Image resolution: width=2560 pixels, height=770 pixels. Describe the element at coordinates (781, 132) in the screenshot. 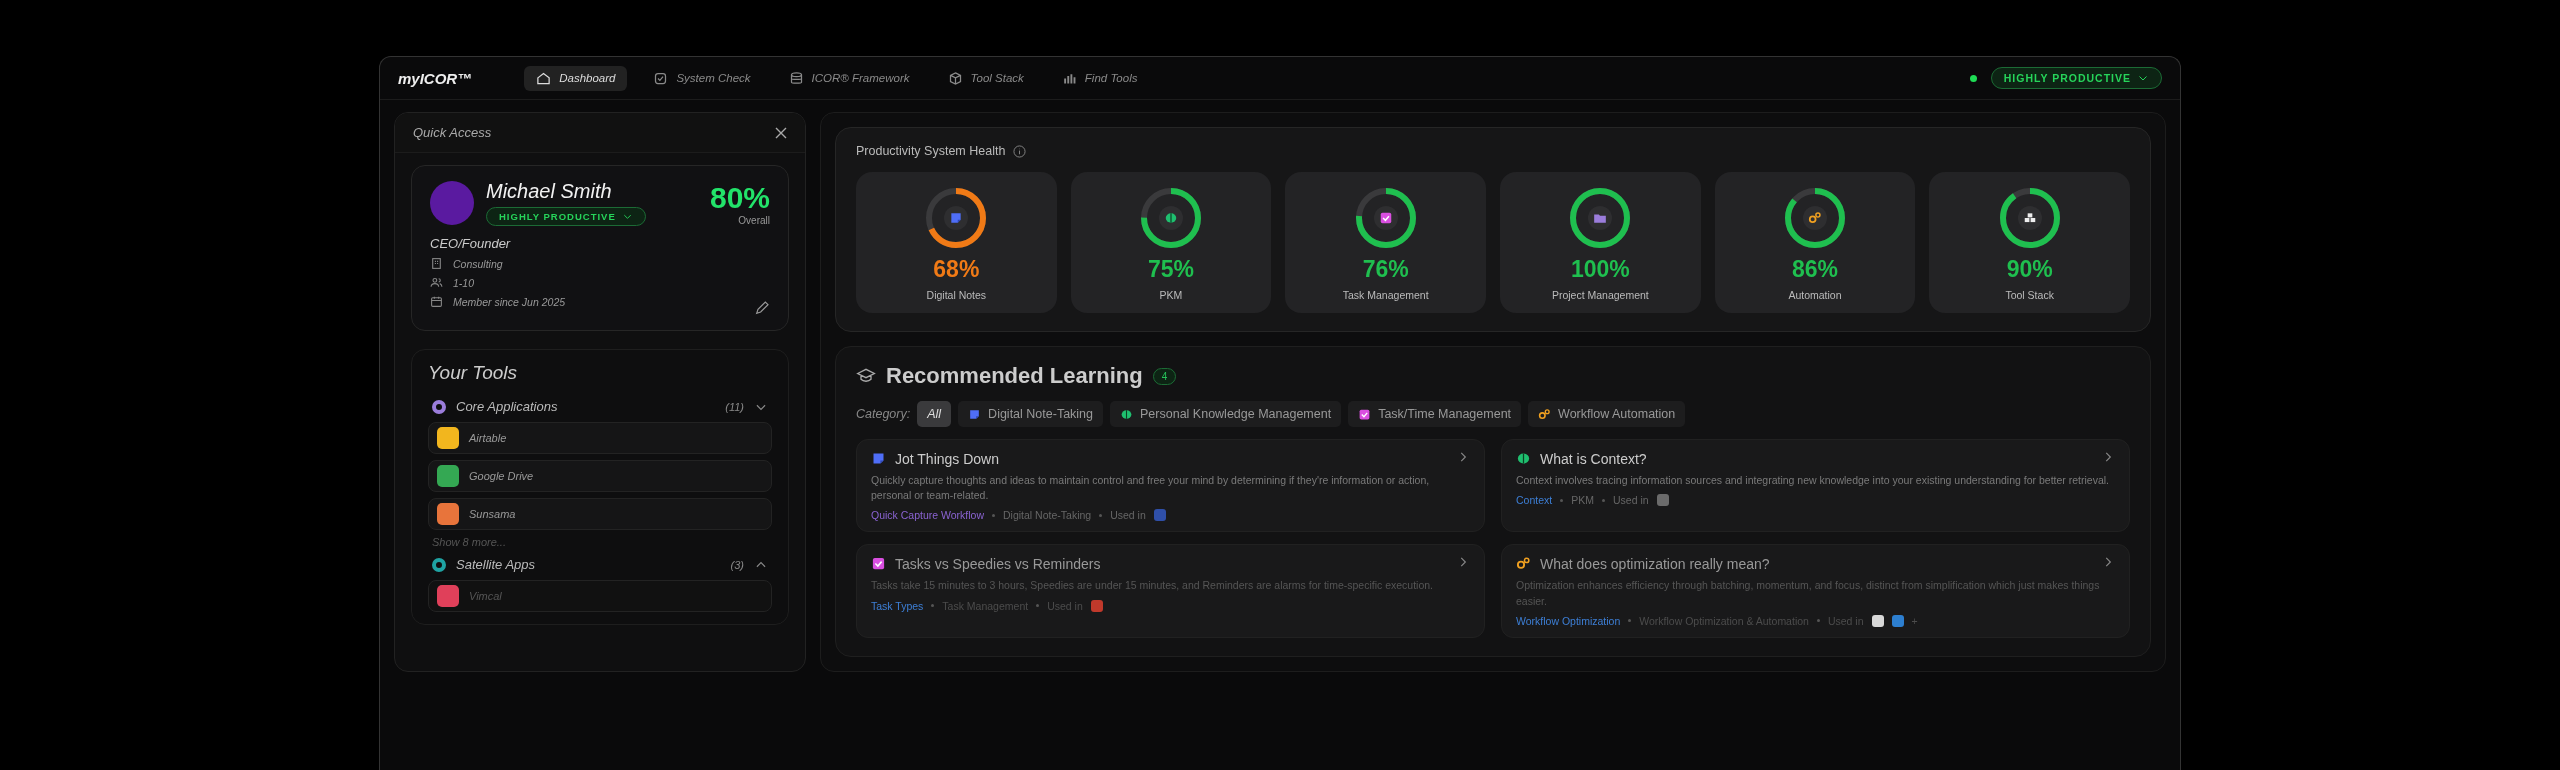

I see `close-icon` at that location.